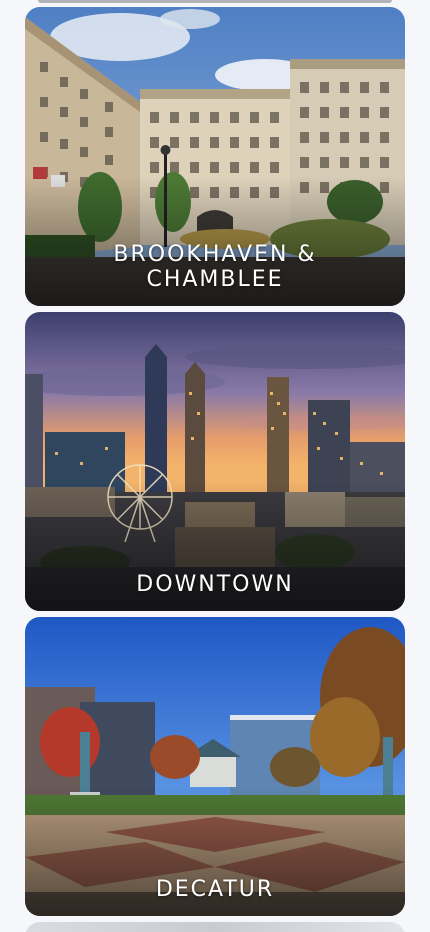 Image resolution: width=430 pixels, height=932 pixels. Describe the element at coordinates (215, 1) in the screenshot. I see `previous-card-edge` at that location.